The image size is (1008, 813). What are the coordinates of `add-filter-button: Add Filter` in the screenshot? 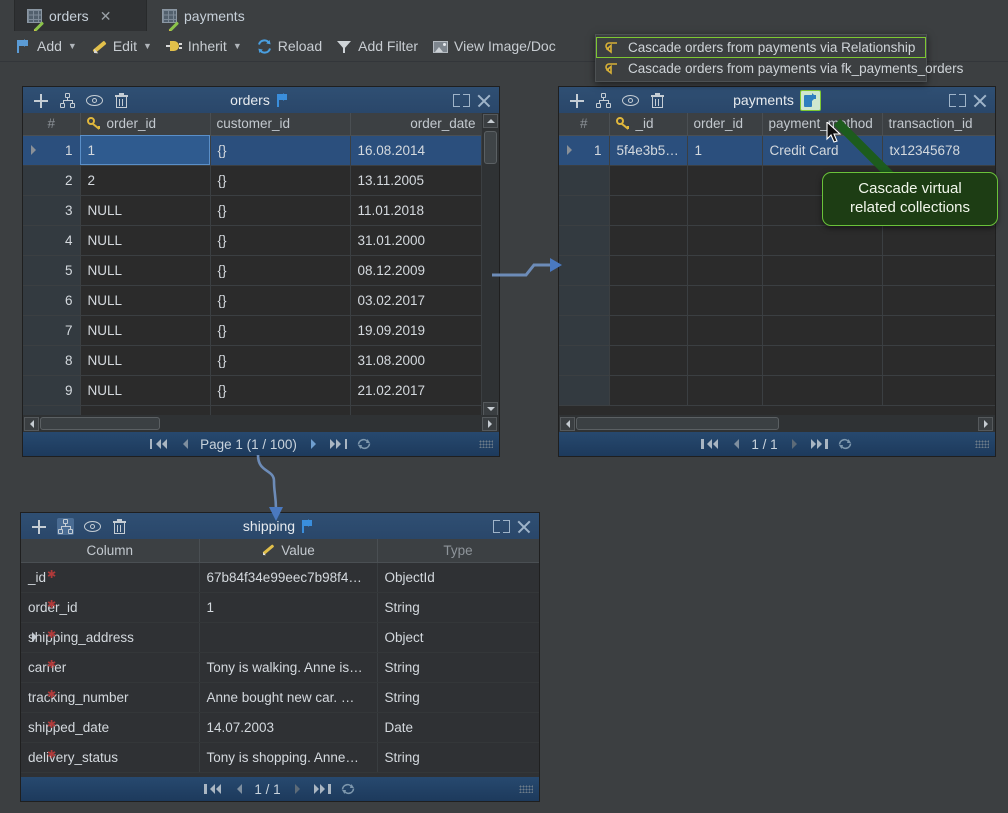 It's located at (377, 46).